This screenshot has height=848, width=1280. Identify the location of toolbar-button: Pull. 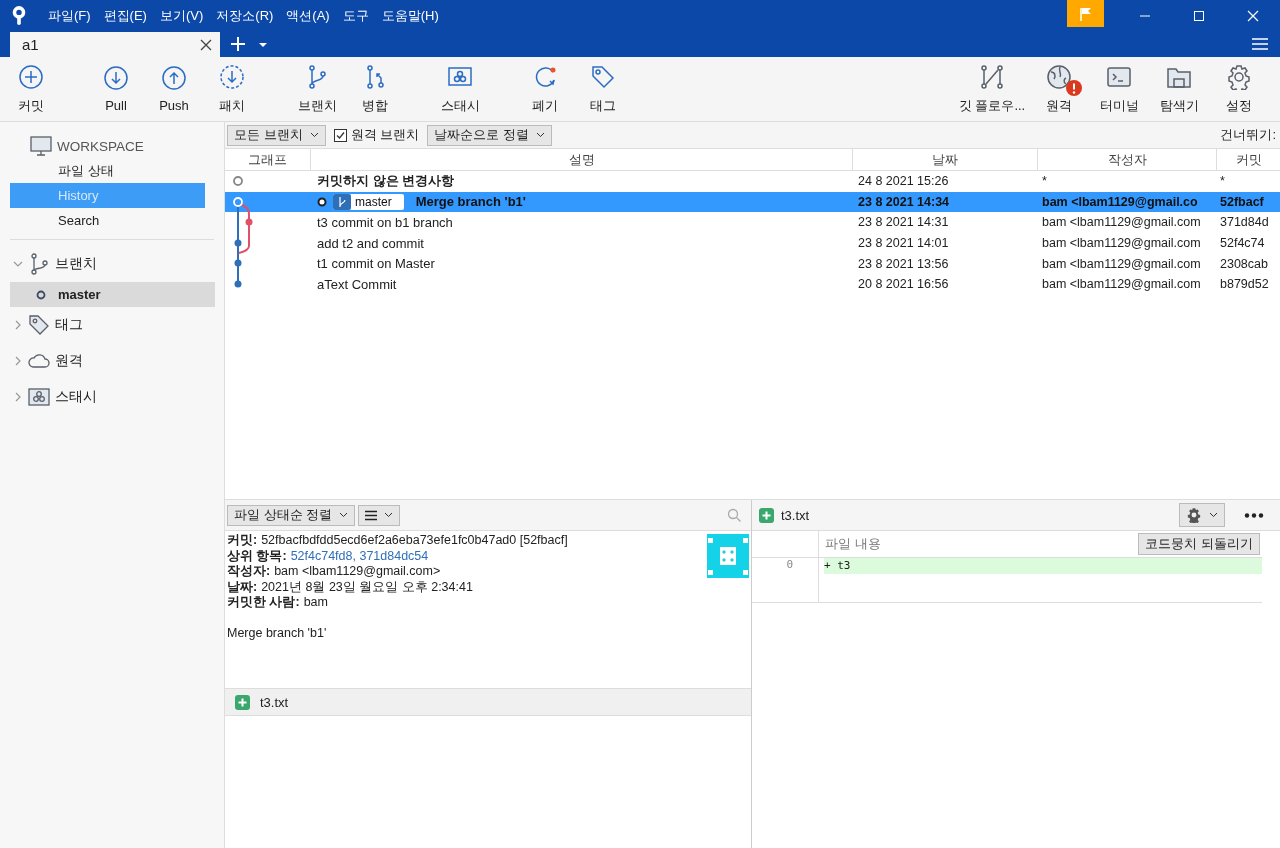
(116, 89).